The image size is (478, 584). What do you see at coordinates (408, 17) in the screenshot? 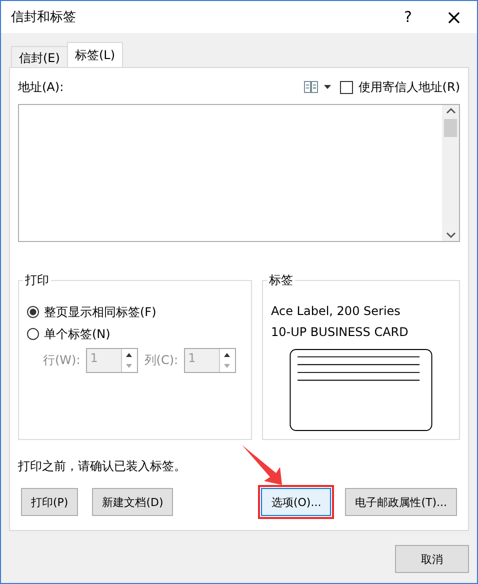
I see `help-button: ?` at bounding box center [408, 17].